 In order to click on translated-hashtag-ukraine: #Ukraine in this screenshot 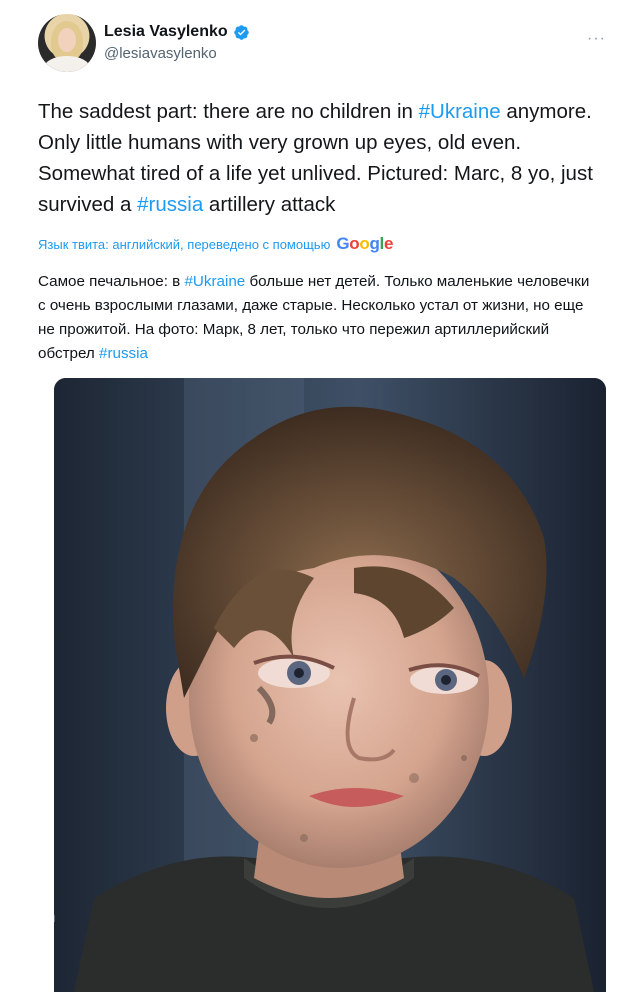, I will do `click(214, 281)`.